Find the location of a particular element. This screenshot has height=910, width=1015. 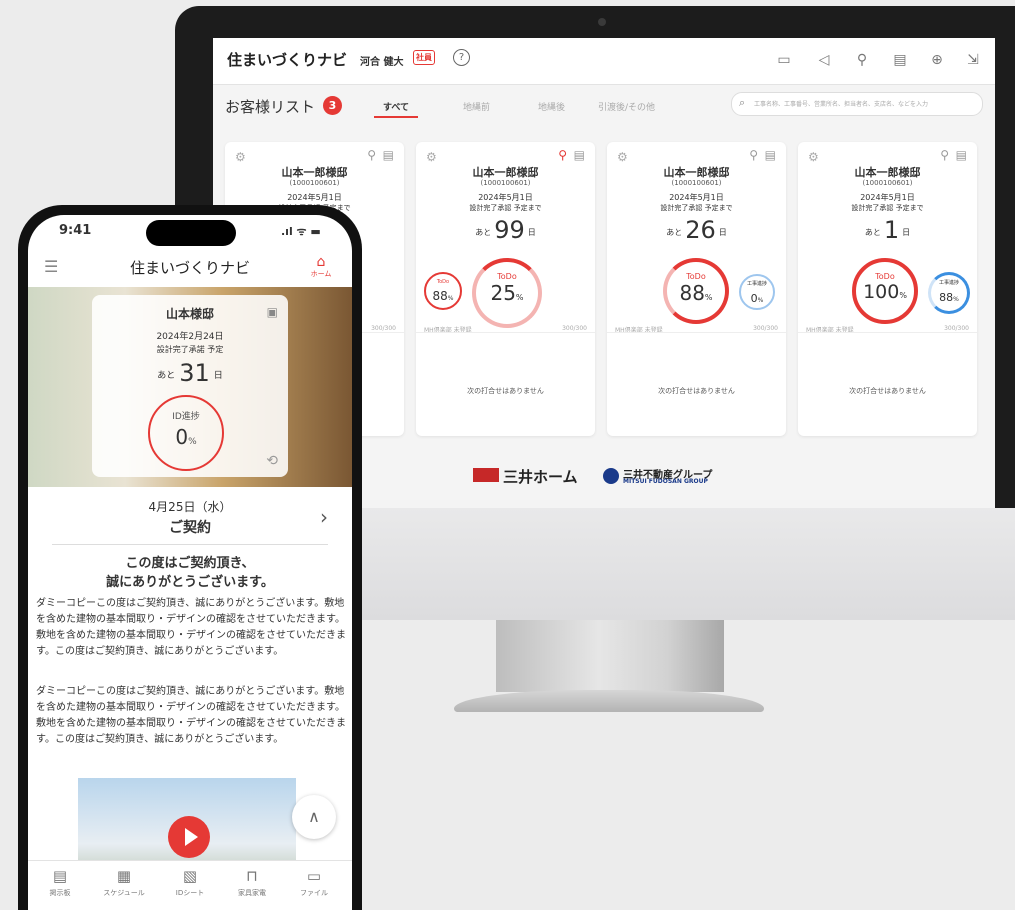

sofa-icon: ⊓ is located at coordinates (252, 876).